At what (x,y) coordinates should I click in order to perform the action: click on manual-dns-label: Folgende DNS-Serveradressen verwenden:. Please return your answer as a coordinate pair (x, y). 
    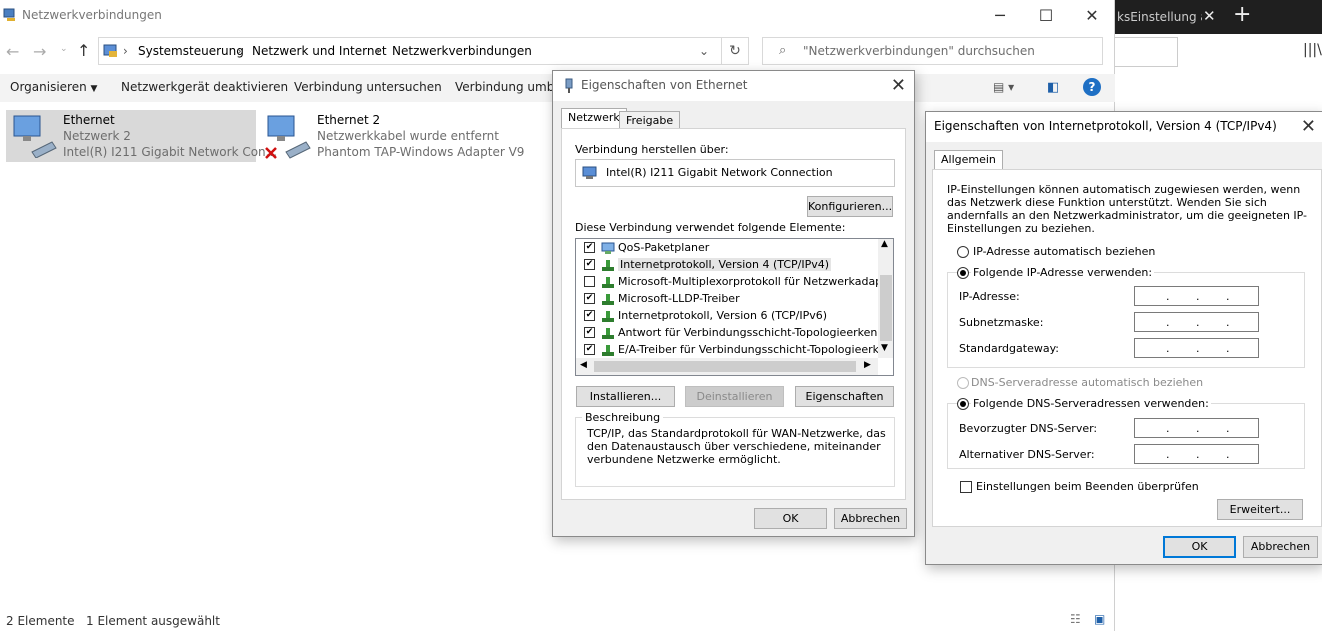
    Looking at the image, I should click on (1091, 403).